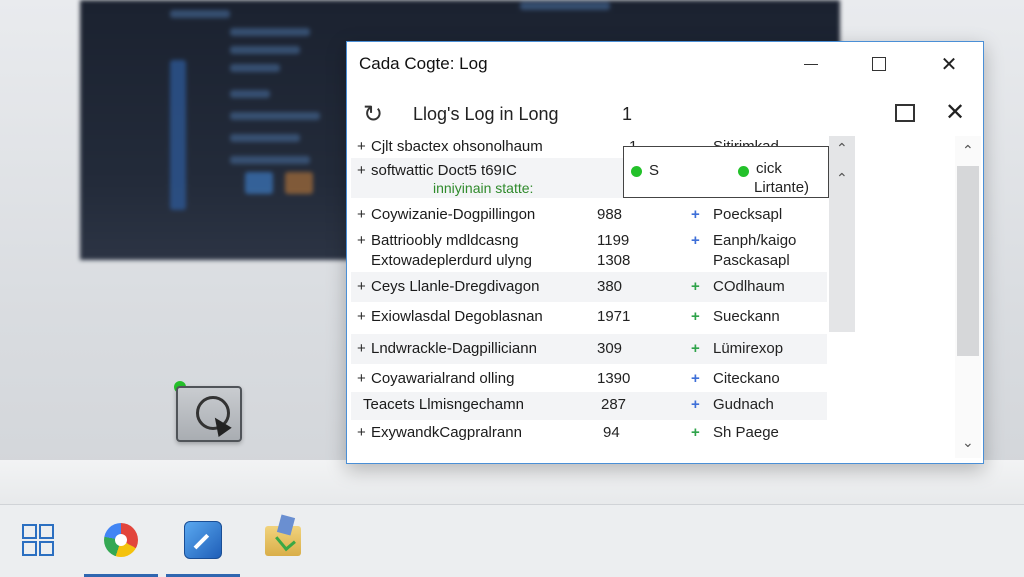  I want to click on taskbar-folder, so click(283, 541).